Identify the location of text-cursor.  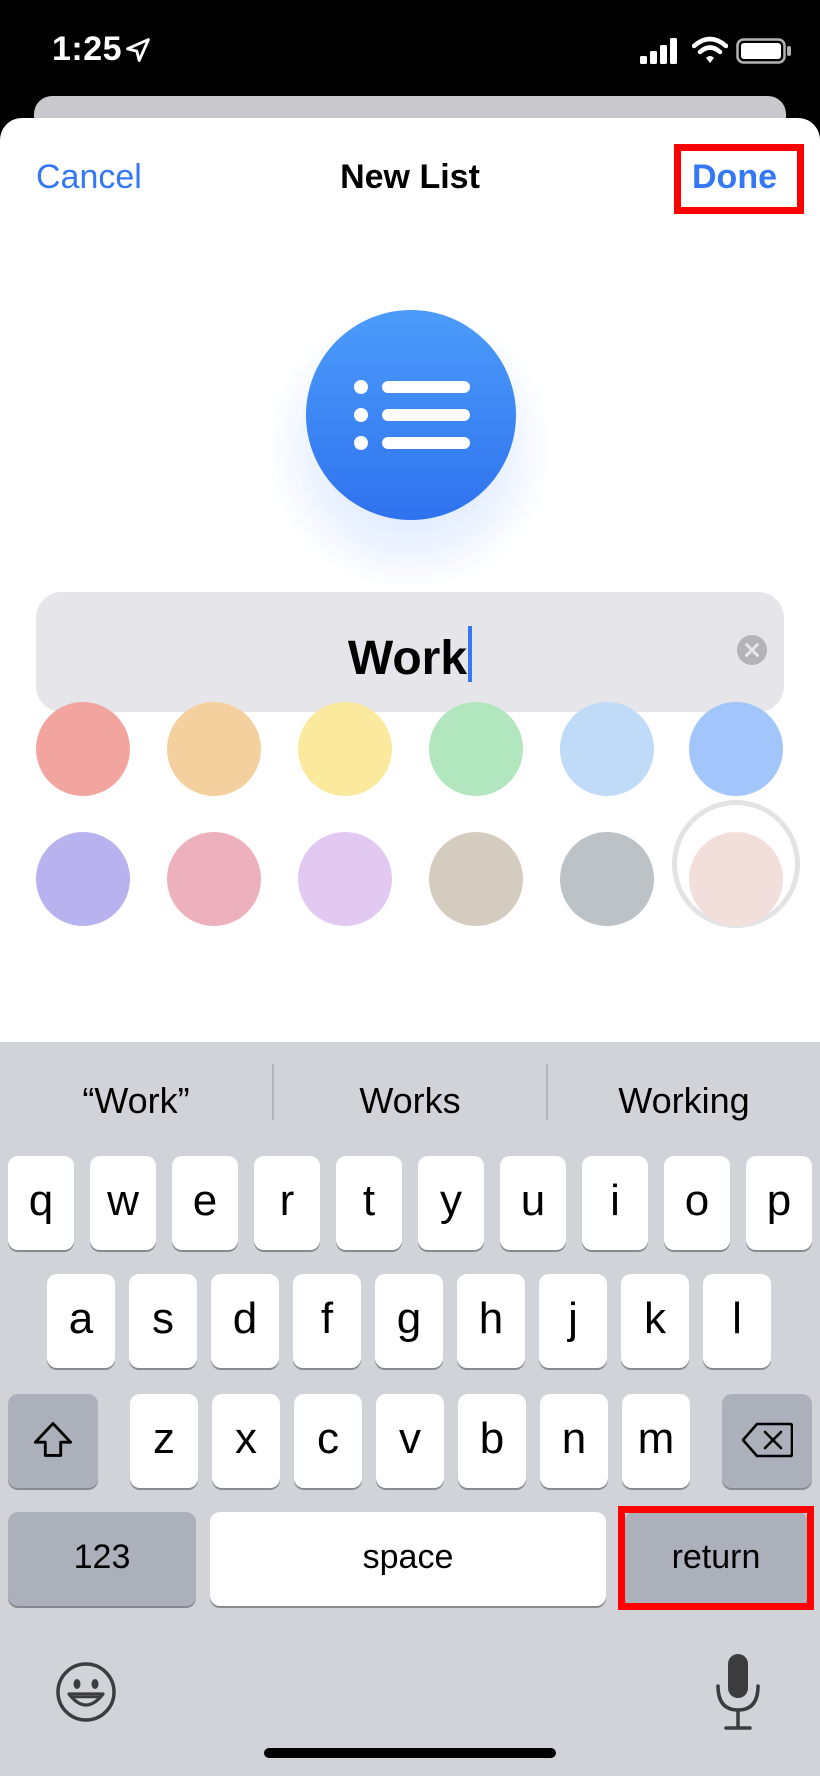
(470, 654).